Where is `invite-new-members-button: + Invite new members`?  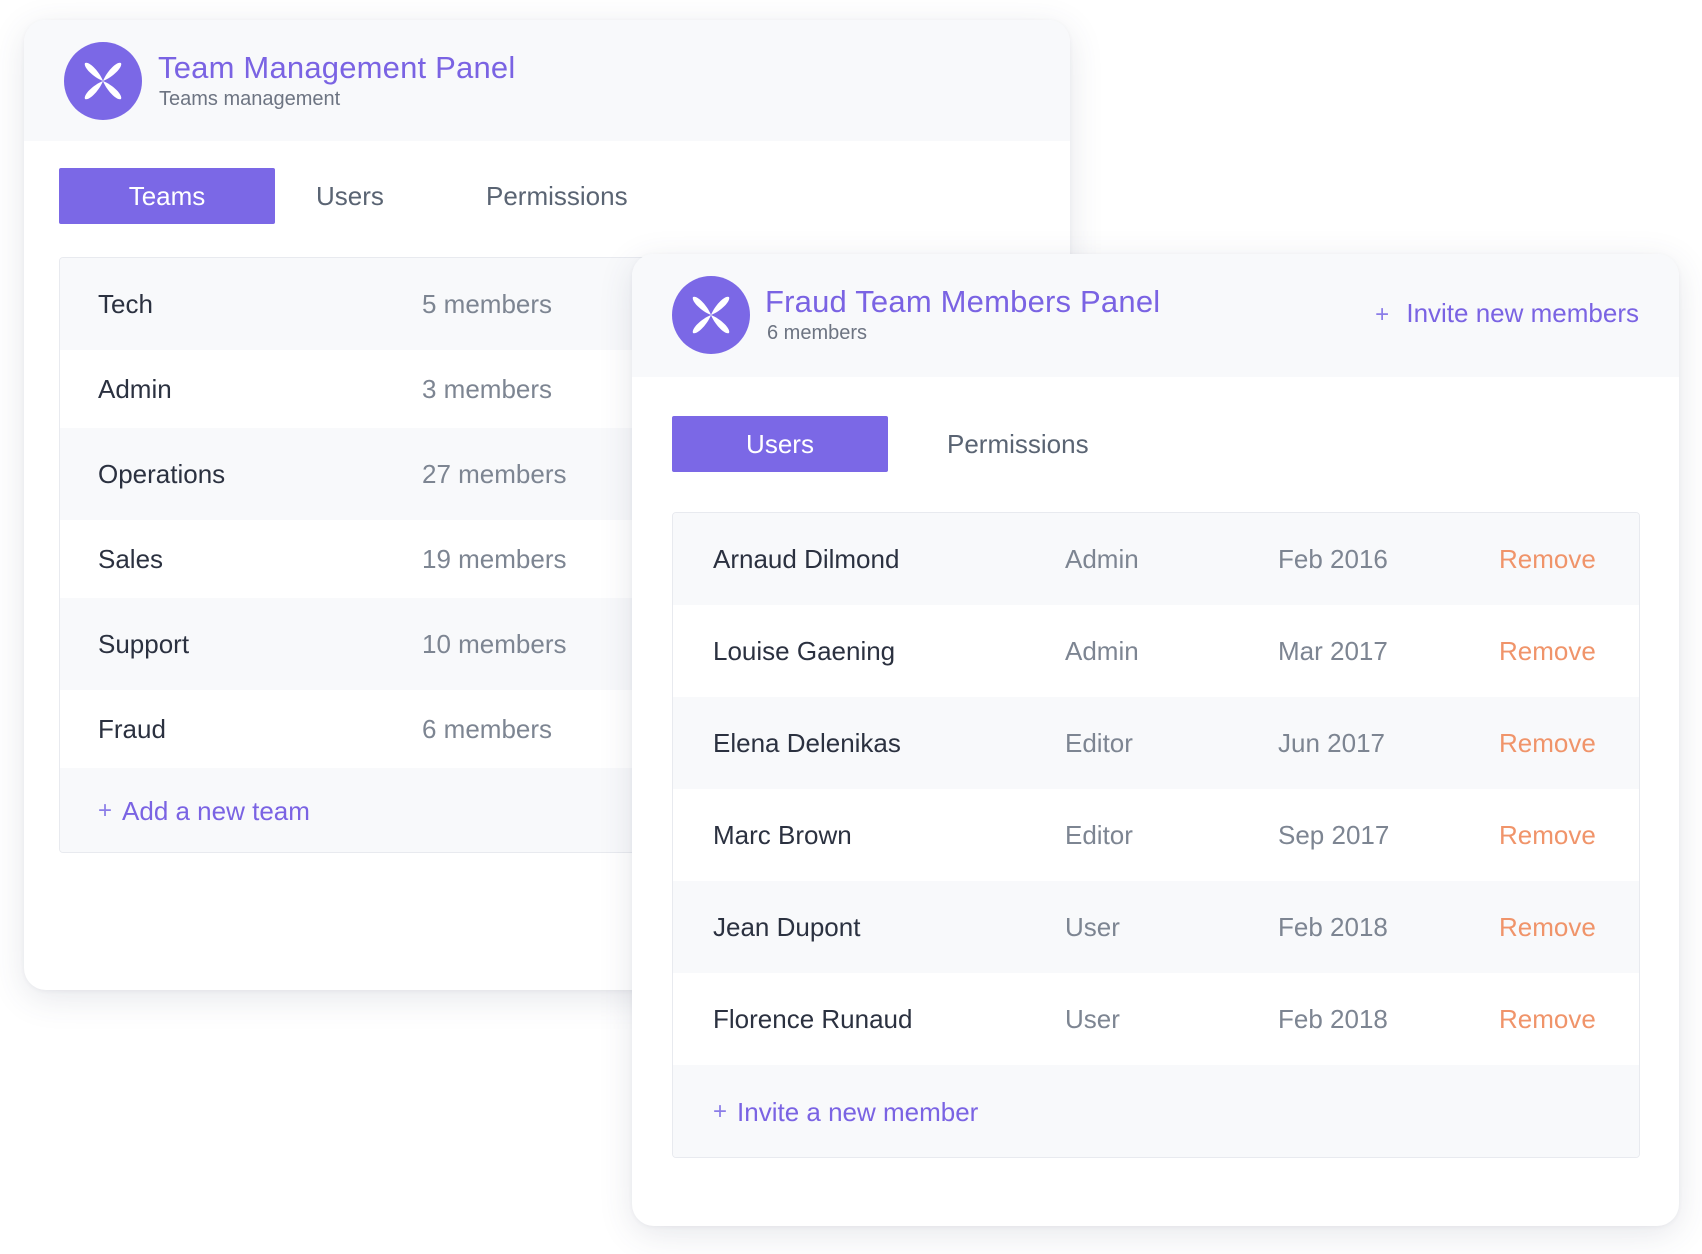 invite-new-members-button: + Invite new members is located at coordinates (1507, 313).